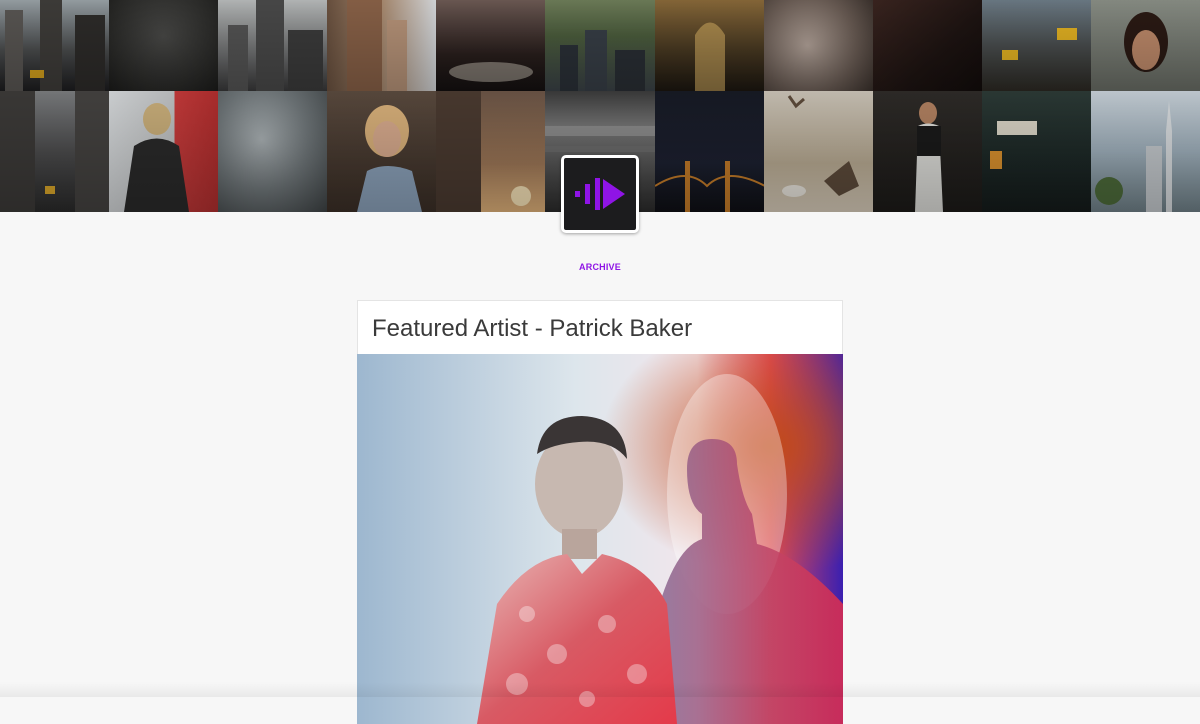 This screenshot has width=1200, height=724. I want to click on post-title: Featured Artist - Patrick Baker, so click(600, 327).